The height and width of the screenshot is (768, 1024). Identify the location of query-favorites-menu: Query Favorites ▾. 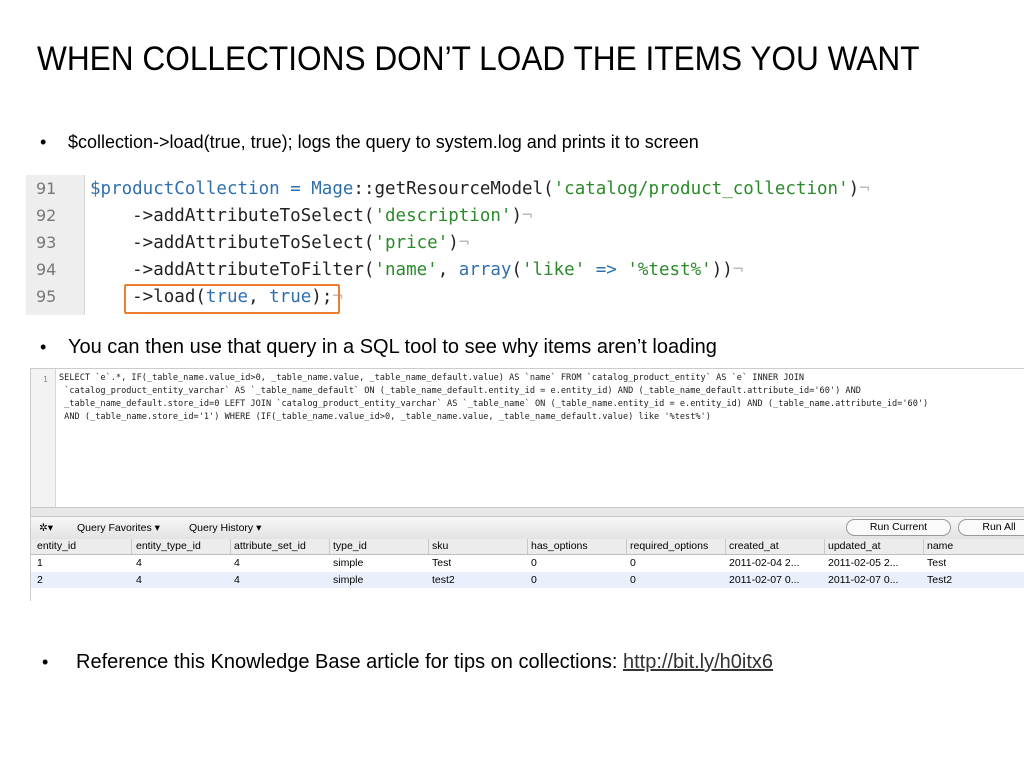
(118, 528).